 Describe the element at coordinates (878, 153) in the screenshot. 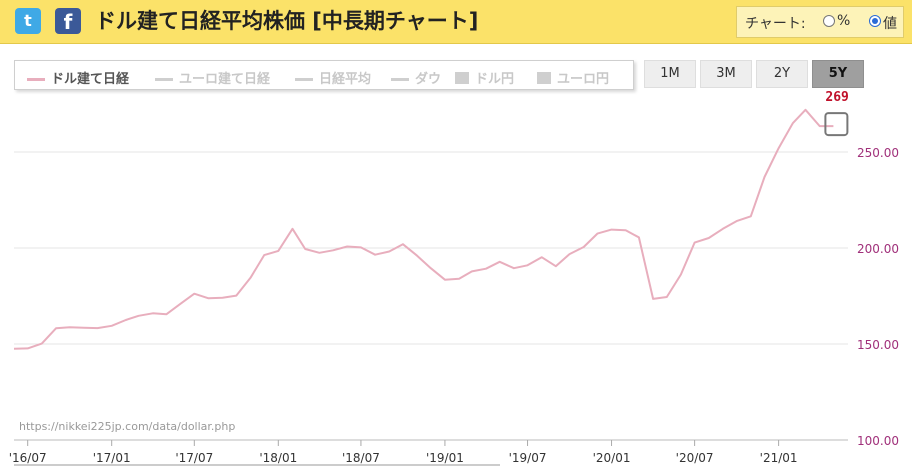

I see `y-tick-label: 250.00` at that location.